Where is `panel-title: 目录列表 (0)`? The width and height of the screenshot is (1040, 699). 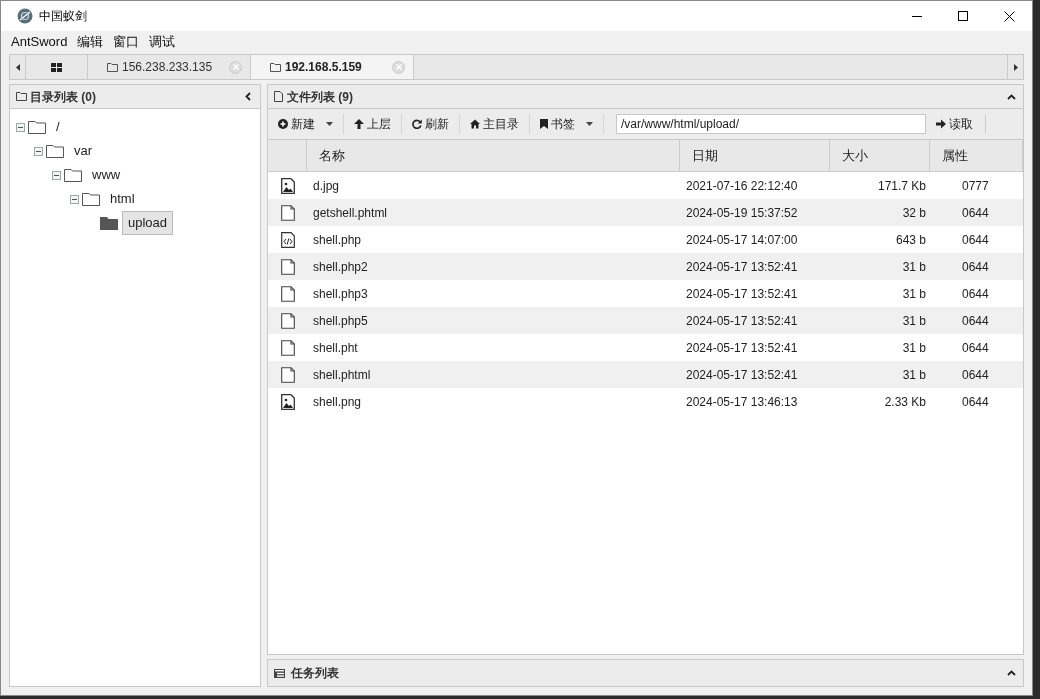 panel-title: 目录列表 (0) is located at coordinates (63, 97).